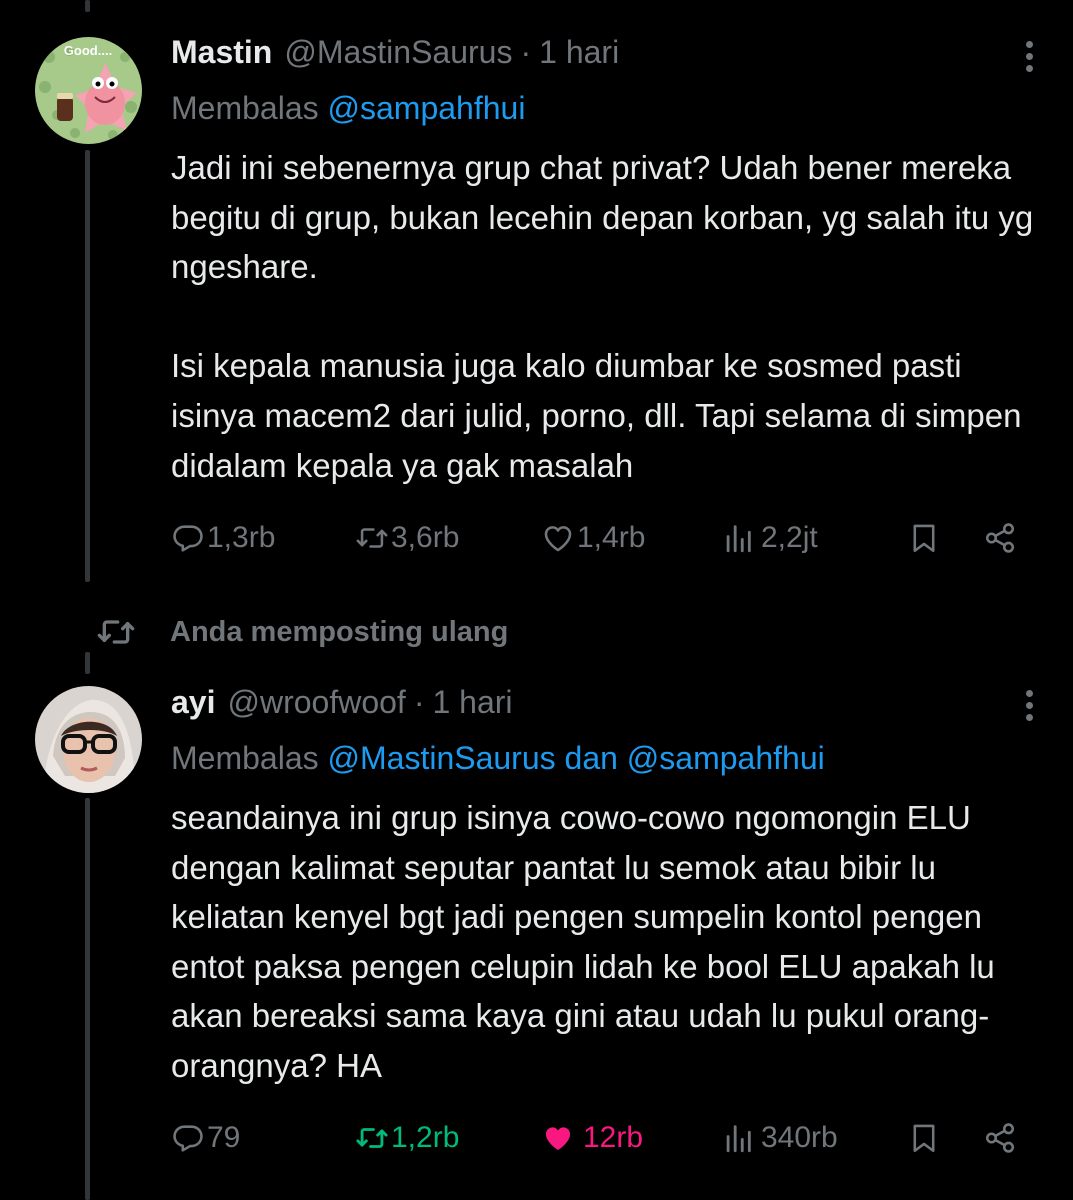  I want to click on tweet-header: ayi @wroofwoof · 1 hari, so click(342, 702).